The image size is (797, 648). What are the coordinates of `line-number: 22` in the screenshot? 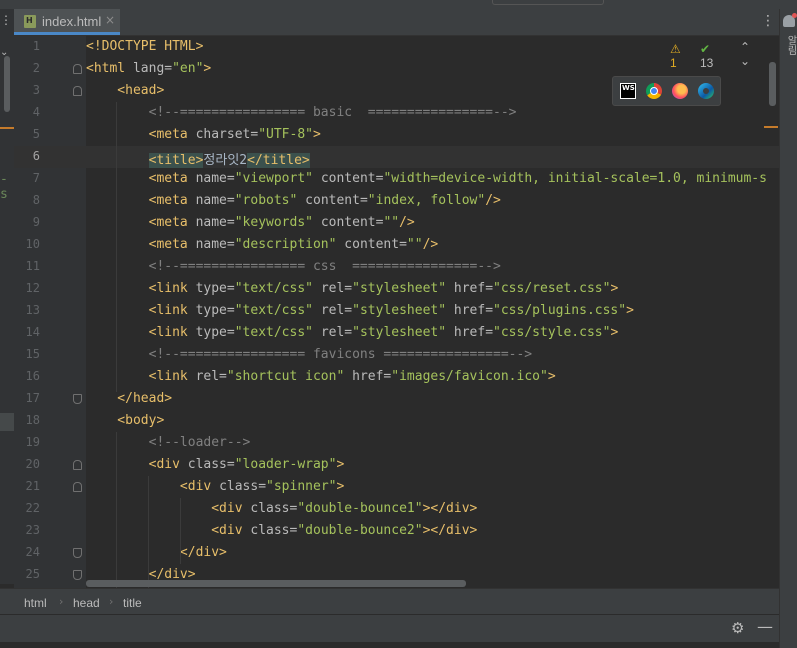 It's located at (32, 508).